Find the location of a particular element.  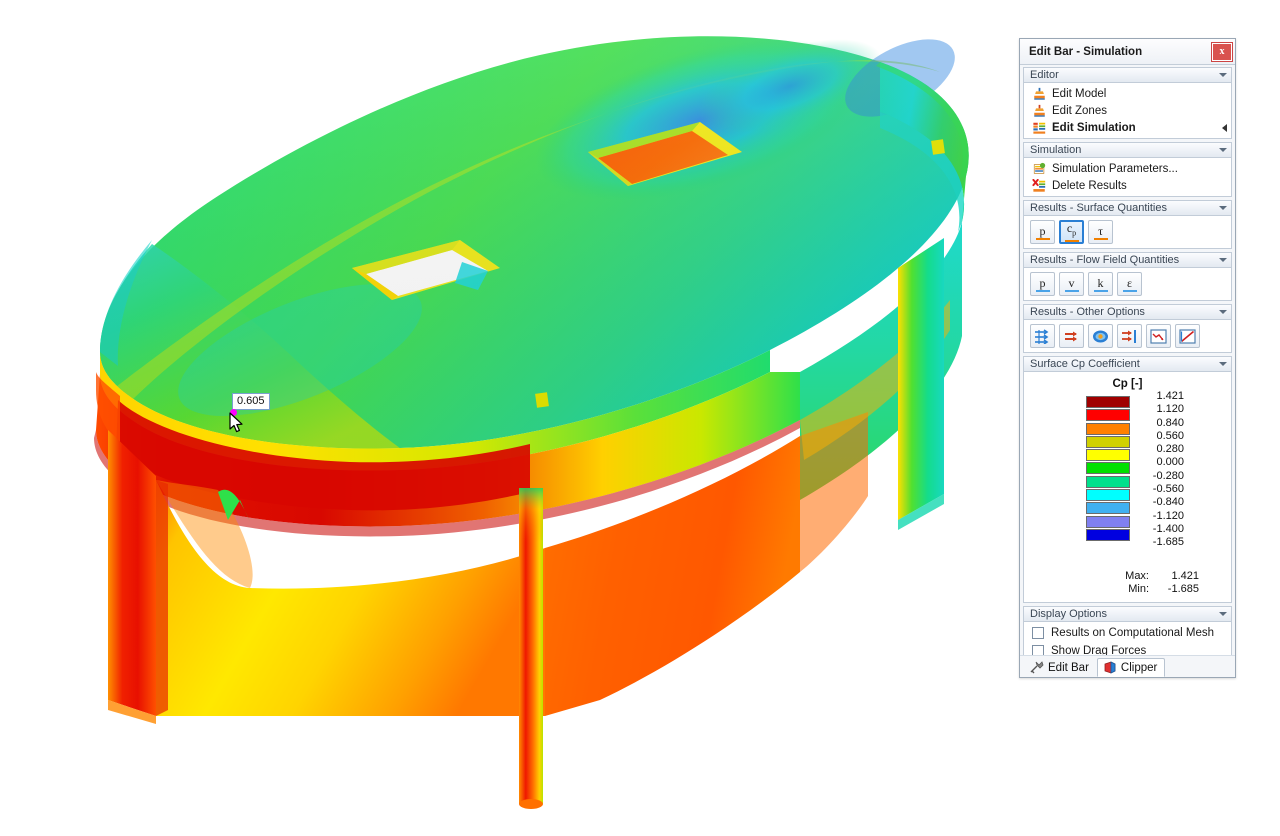

legend-min-label: Min: is located at coordinates (1138, 588).